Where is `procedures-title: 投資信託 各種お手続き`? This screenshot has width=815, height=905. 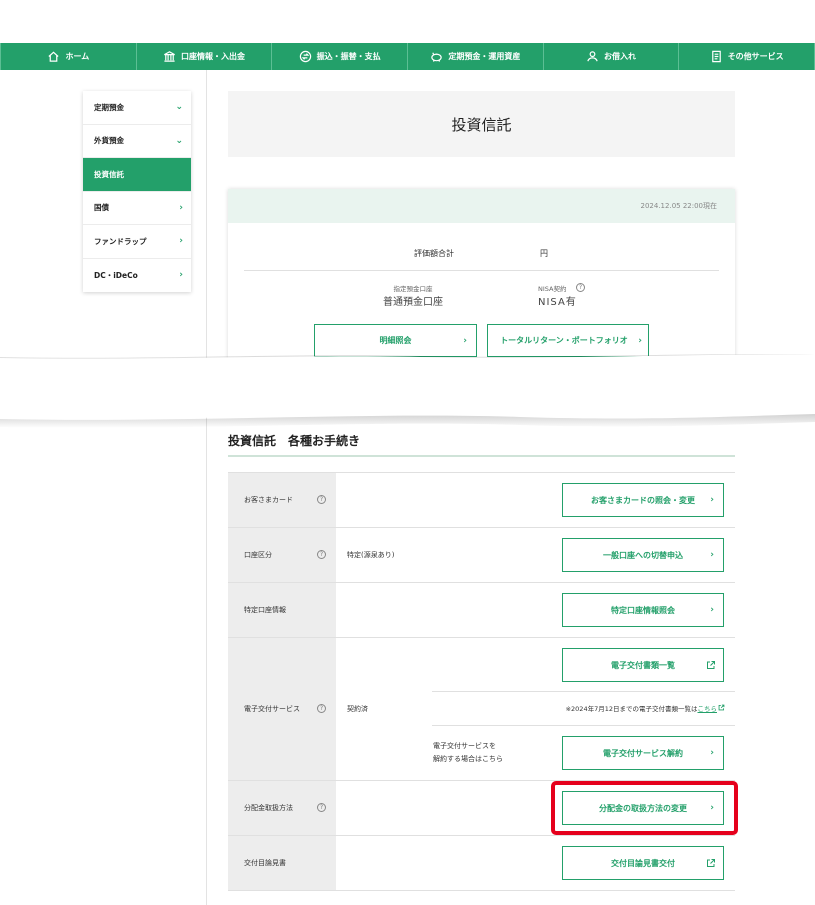
procedures-title: 投資信託 各種お手続き is located at coordinates (294, 441).